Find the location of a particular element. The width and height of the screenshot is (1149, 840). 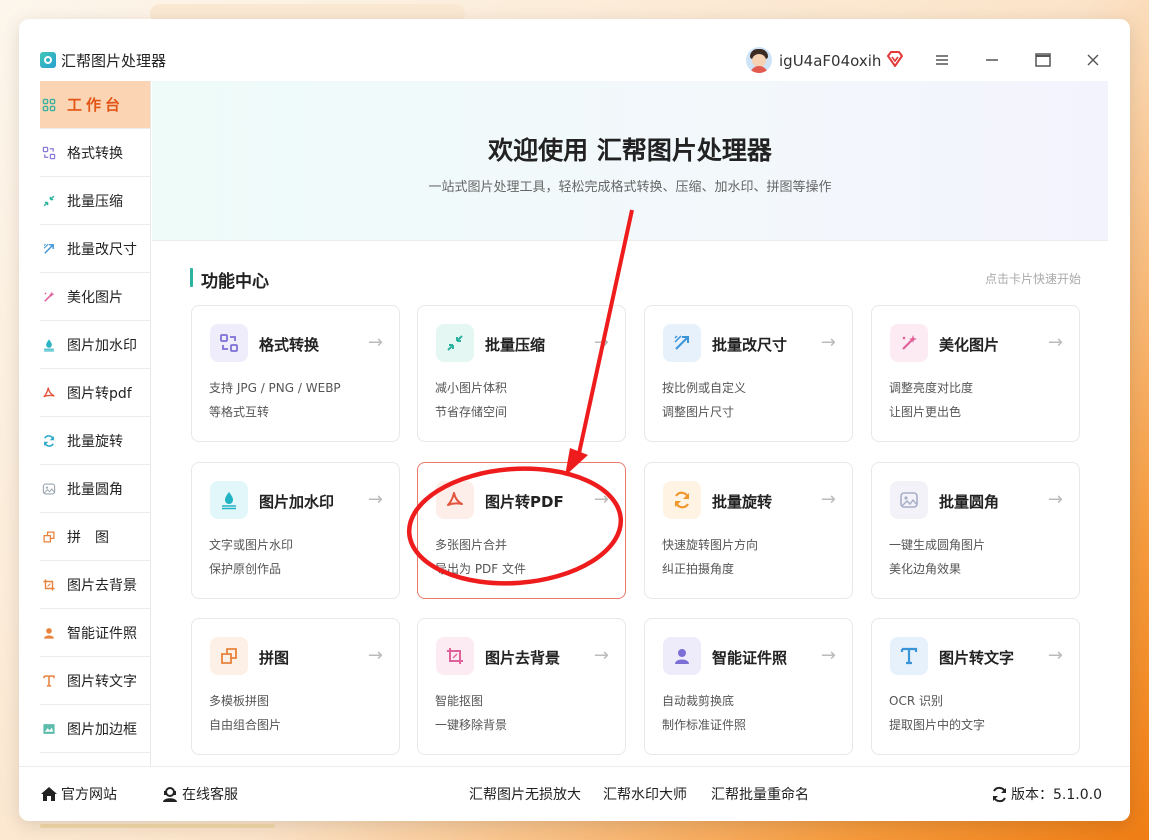

official-site-link: 官方网站 is located at coordinates (78, 794).